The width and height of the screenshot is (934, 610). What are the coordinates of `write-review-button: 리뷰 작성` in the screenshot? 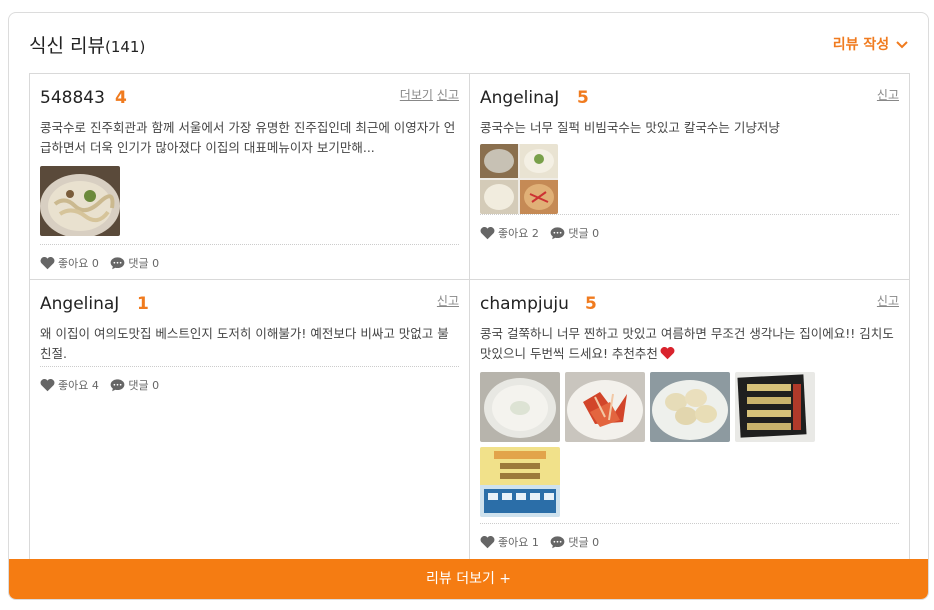 It's located at (870, 44).